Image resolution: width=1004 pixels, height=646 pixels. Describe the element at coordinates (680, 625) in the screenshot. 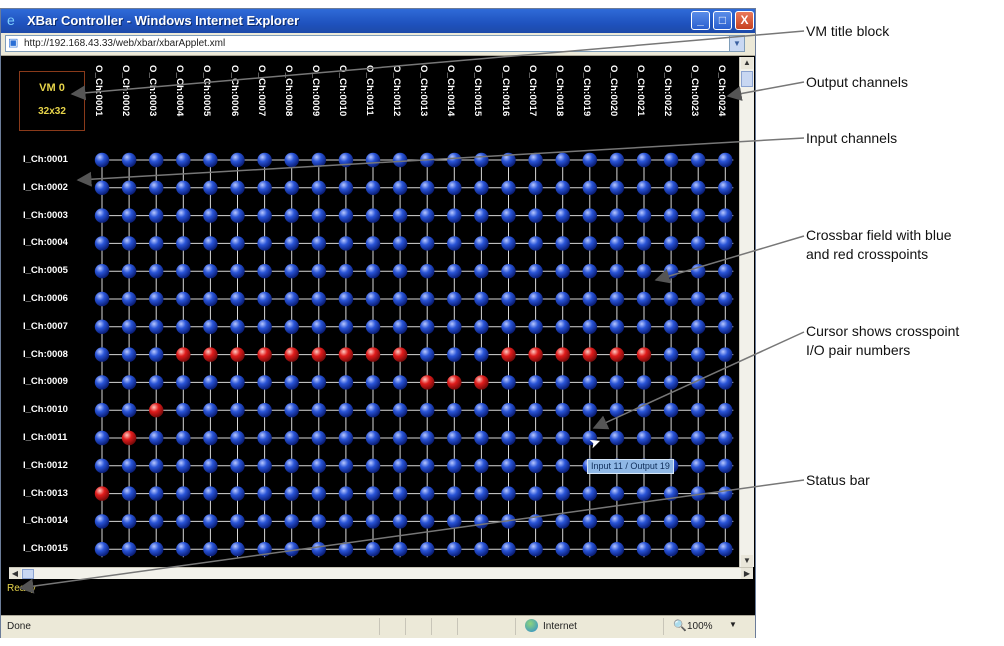

I see `zoom-icon: 🔍` at that location.